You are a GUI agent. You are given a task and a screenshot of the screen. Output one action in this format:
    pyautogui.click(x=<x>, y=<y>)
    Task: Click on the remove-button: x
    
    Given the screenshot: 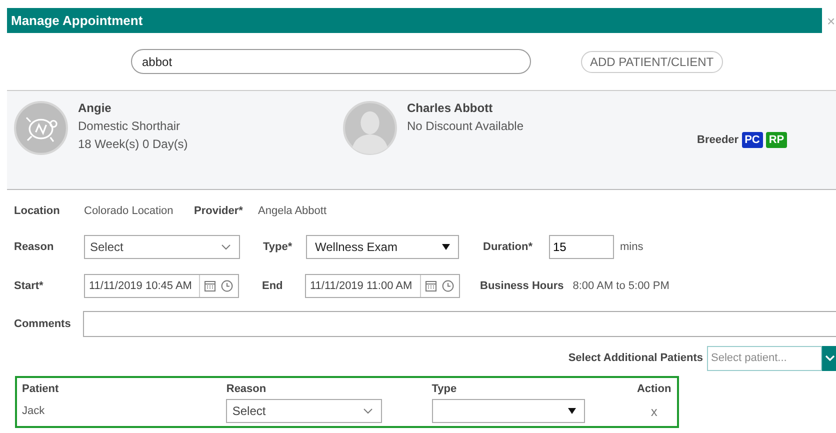 What is the action you would take?
    pyautogui.click(x=654, y=411)
    